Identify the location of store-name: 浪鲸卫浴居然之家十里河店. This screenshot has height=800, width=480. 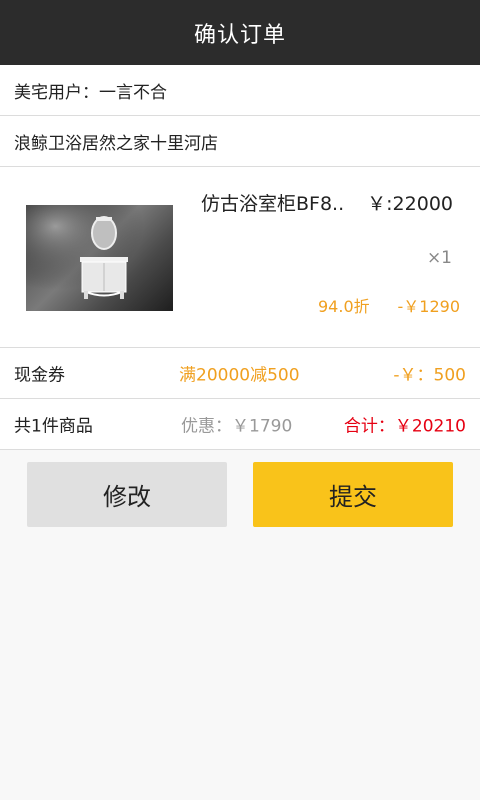
(116, 143).